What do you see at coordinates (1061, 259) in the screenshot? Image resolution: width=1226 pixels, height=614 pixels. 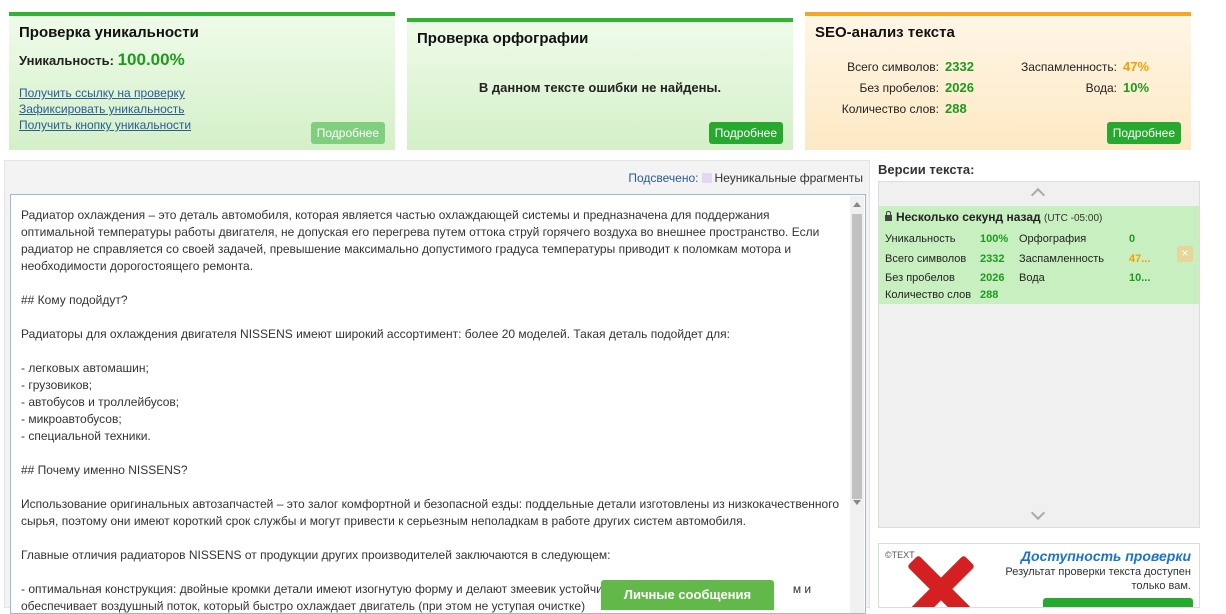 I see `version-spam-label: Заспамленность` at bounding box center [1061, 259].